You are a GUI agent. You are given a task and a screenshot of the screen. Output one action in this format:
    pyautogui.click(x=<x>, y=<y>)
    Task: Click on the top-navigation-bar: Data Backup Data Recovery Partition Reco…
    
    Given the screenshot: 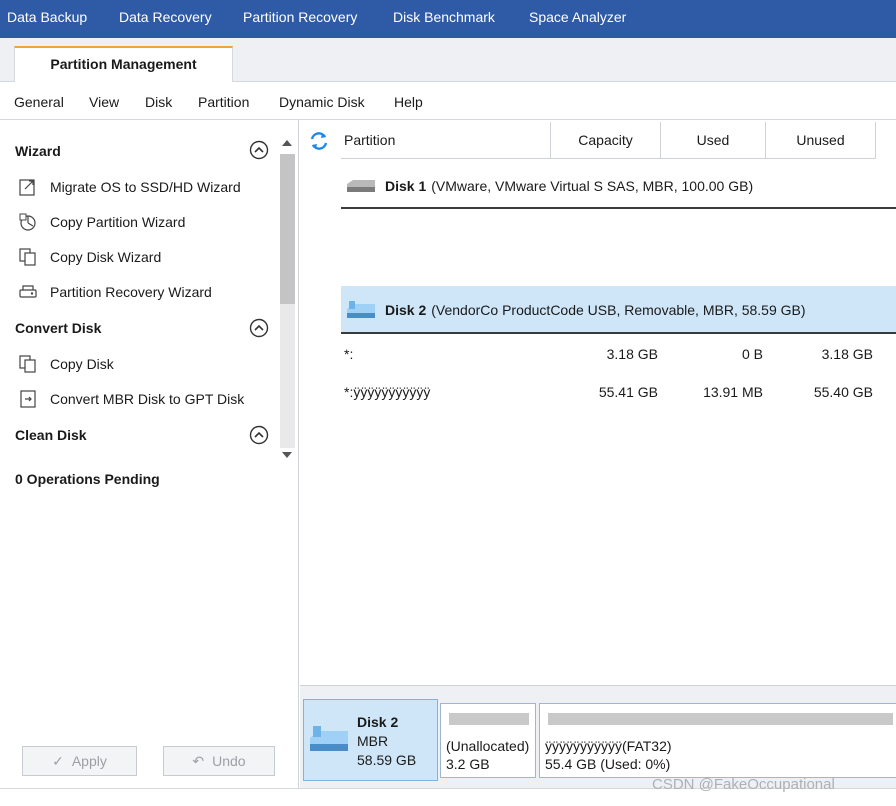 What is the action you would take?
    pyautogui.click(x=448, y=19)
    